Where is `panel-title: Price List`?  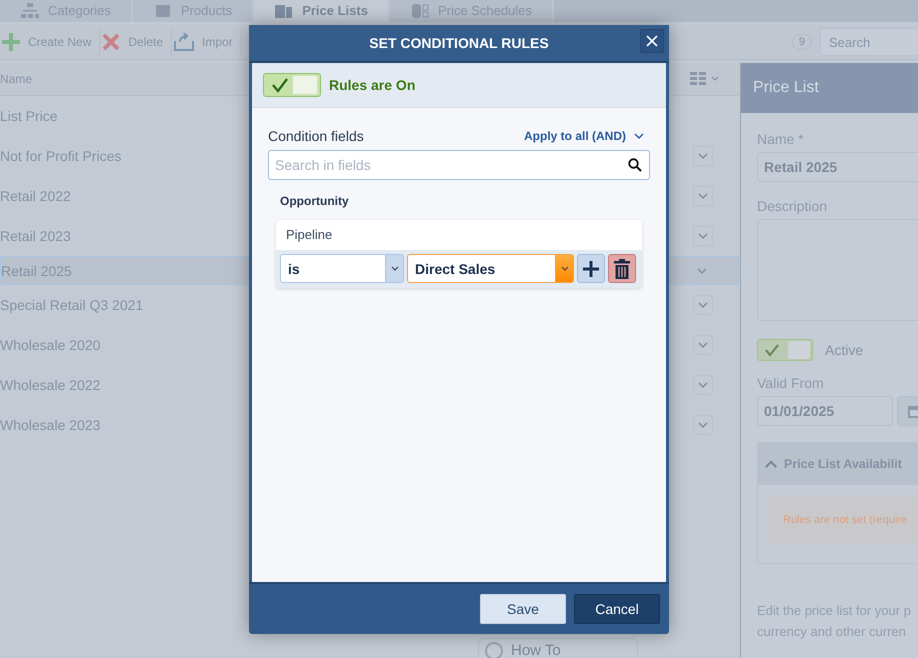 panel-title: Price List is located at coordinates (829, 88).